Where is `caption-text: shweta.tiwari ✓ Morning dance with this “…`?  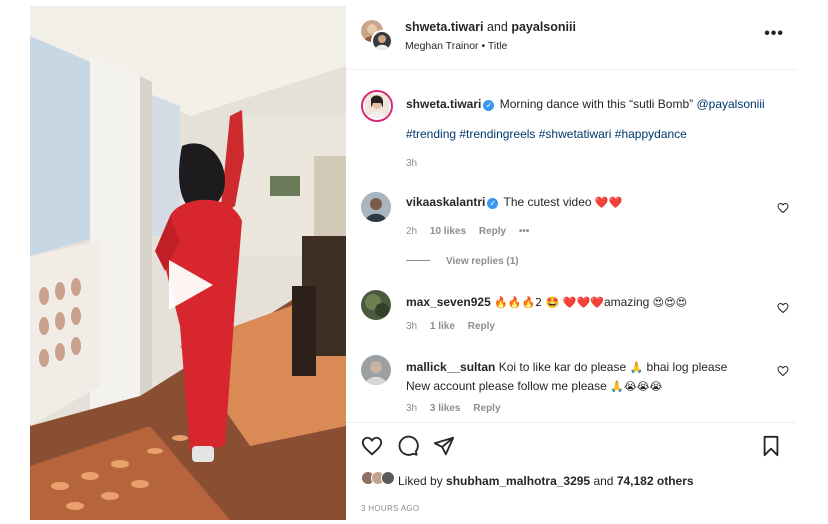 caption-text: shweta.tiwari ✓ Morning dance with this “… is located at coordinates (592, 104).